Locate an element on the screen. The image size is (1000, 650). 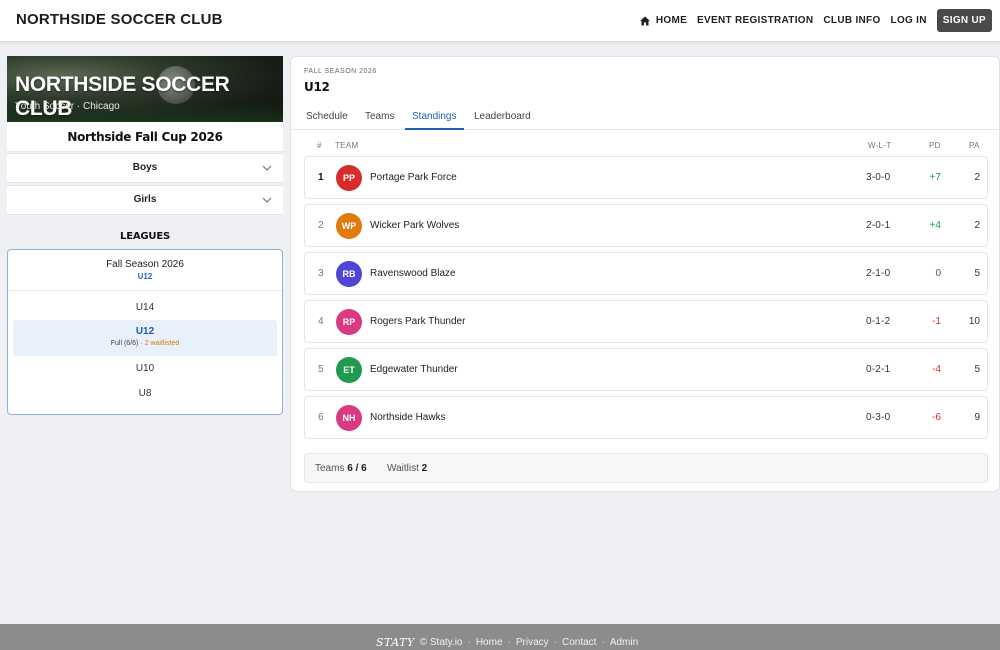
team-rank: 4 is located at coordinates (321, 321).